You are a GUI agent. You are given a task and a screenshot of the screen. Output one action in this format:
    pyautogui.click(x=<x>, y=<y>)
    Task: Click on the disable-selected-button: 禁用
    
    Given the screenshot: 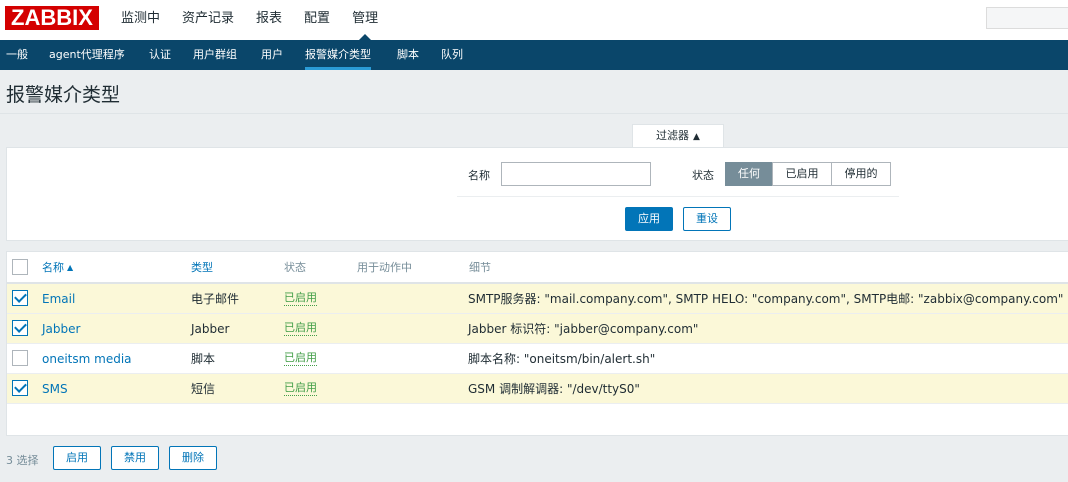 What is the action you would take?
    pyautogui.click(x=135, y=458)
    